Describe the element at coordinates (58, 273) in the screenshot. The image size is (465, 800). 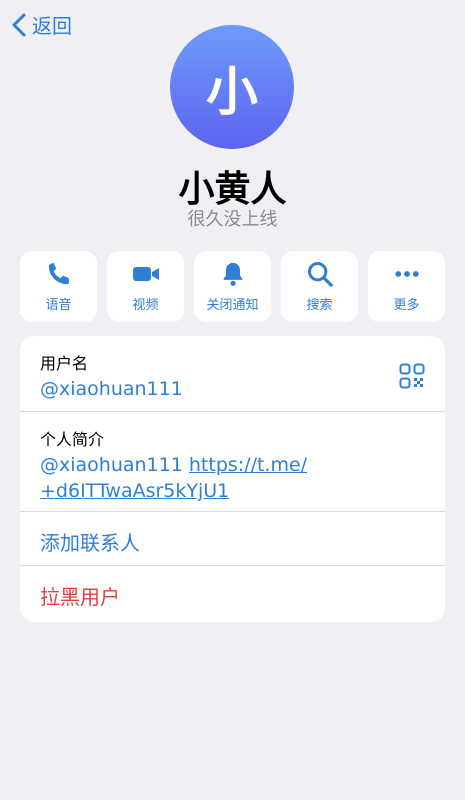
I see `phone-icon` at that location.